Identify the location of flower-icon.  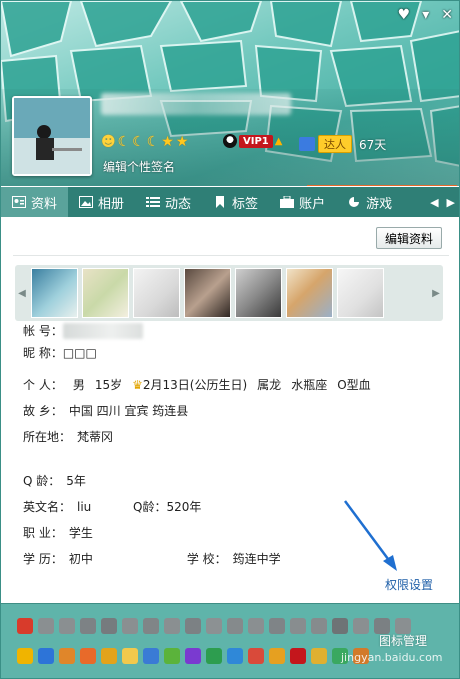
(214, 656).